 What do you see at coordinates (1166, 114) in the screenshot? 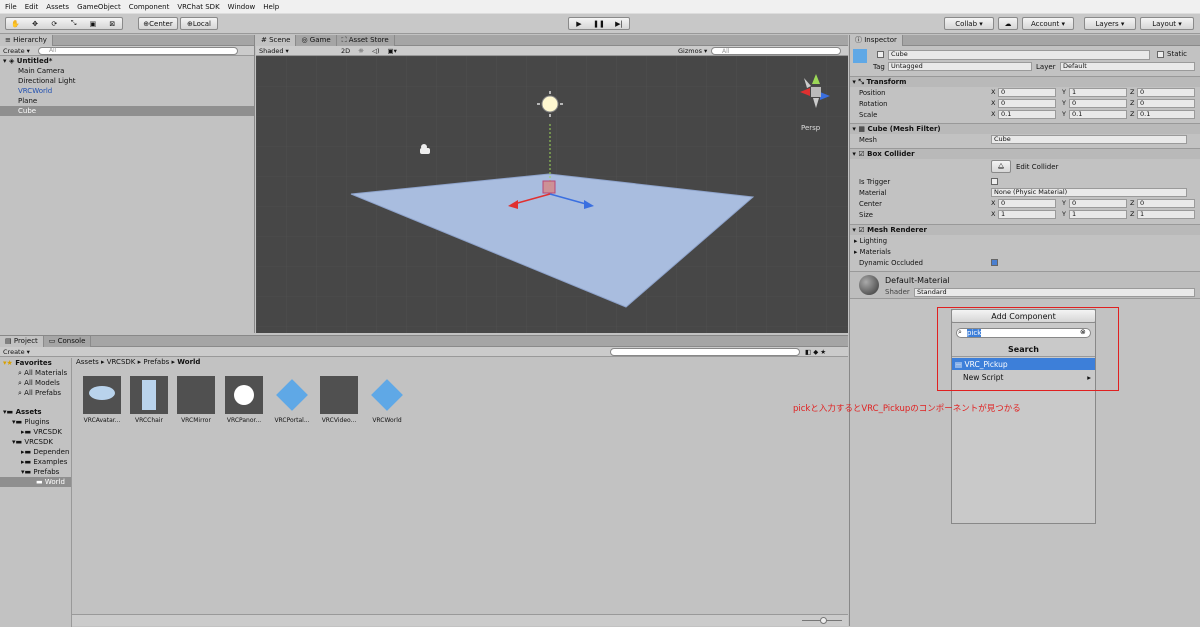
I see `scale-z-field: 0.1` at bounding box center [1166, 114].